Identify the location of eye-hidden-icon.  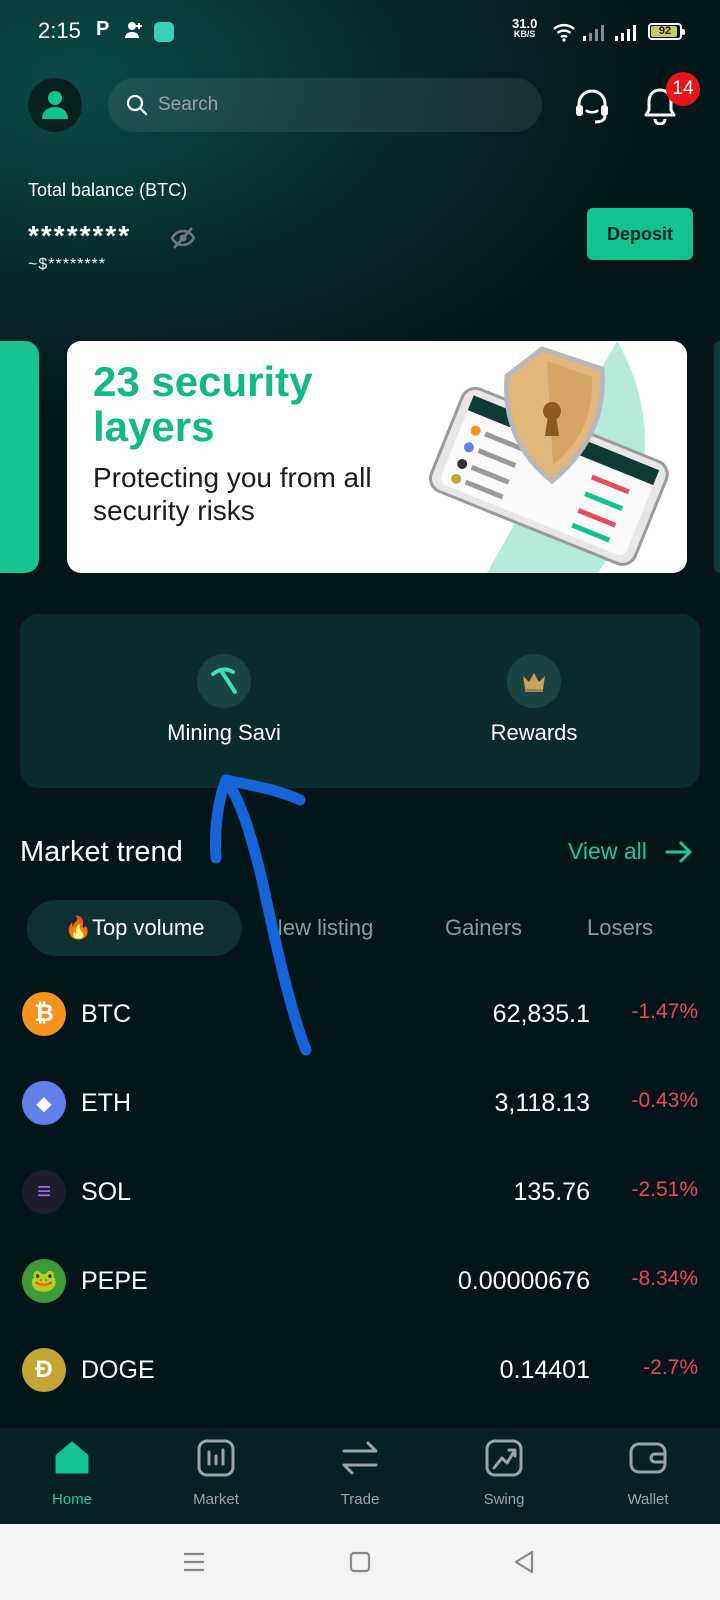
(183, 238).